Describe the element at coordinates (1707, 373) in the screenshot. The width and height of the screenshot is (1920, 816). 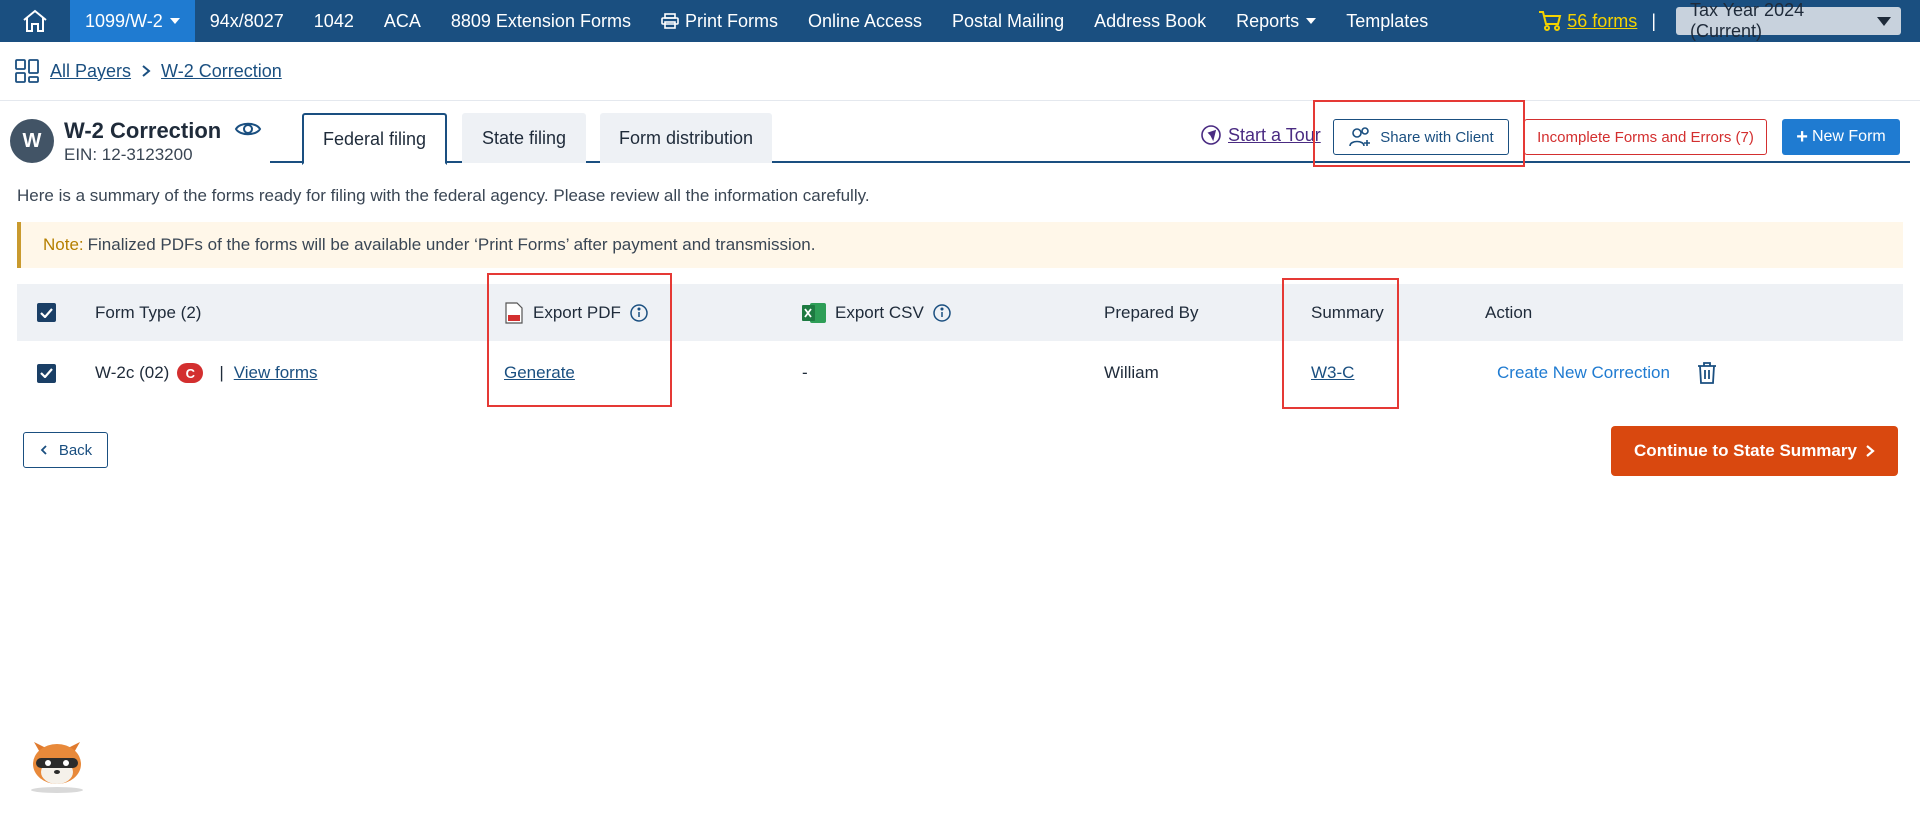
I see `trash-icon` at that location.